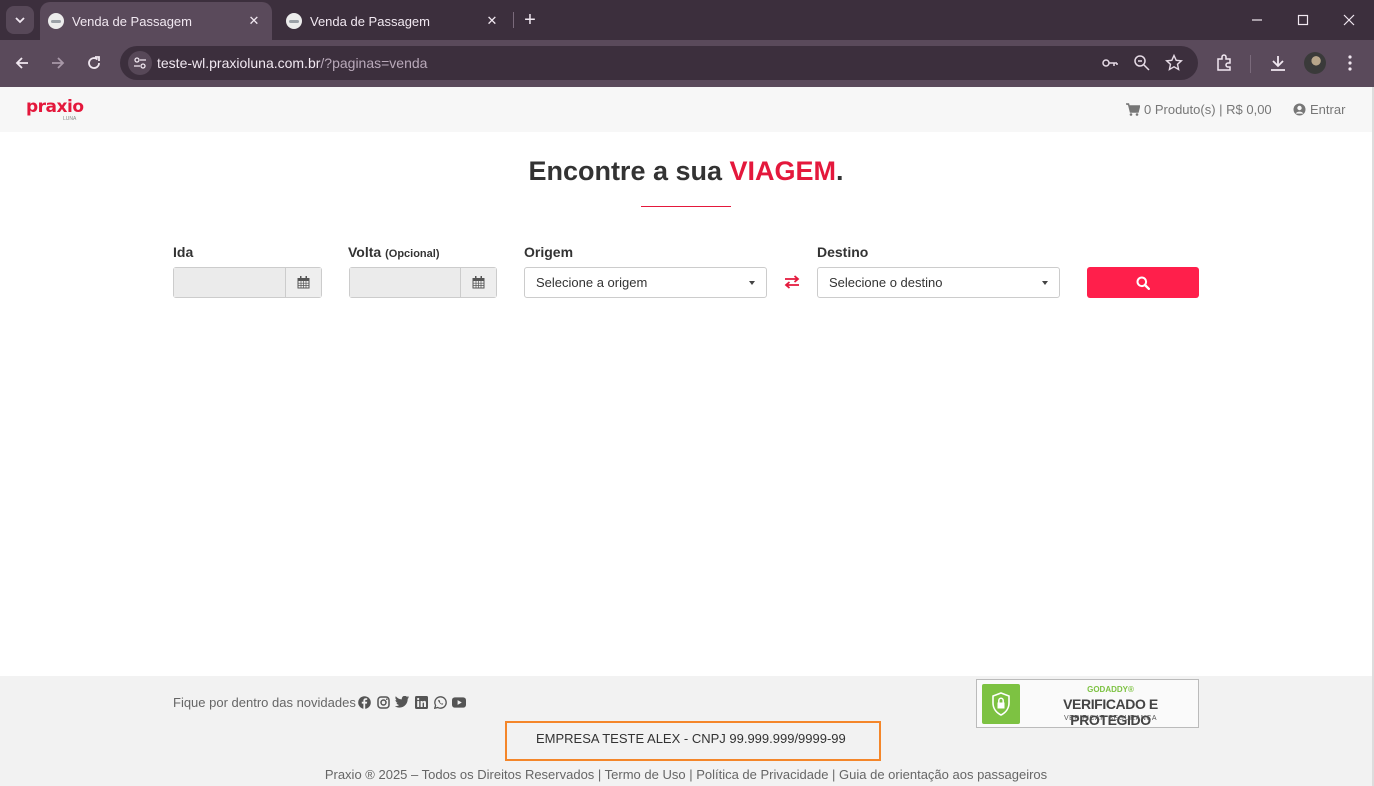 Image resolution: width=1374 pixels, height=786 pixels. What do you see at coordinates (843, 252) in the screenshot?
I see `destino-label: Destino` at bounding box center [843, 252].